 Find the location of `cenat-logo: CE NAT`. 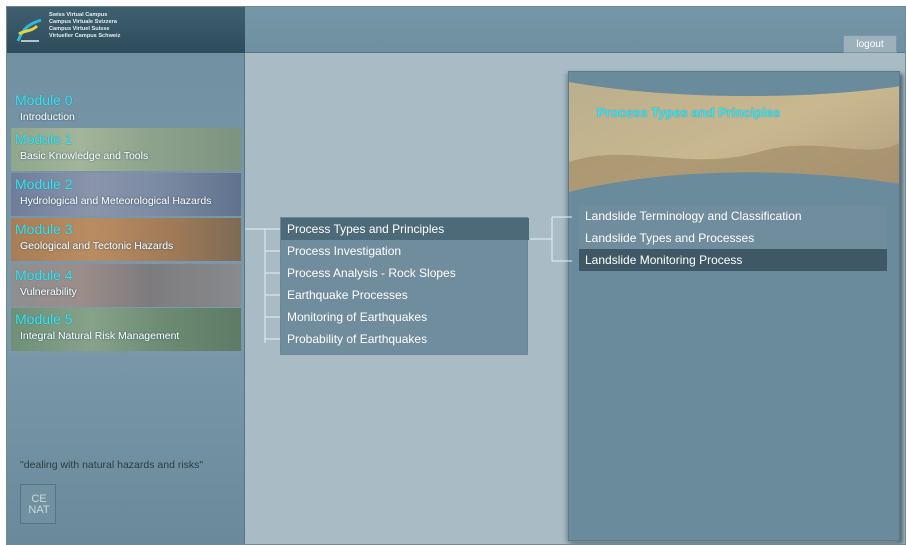

cenat-logo: CE NAT is located at coordinates (38, 504).